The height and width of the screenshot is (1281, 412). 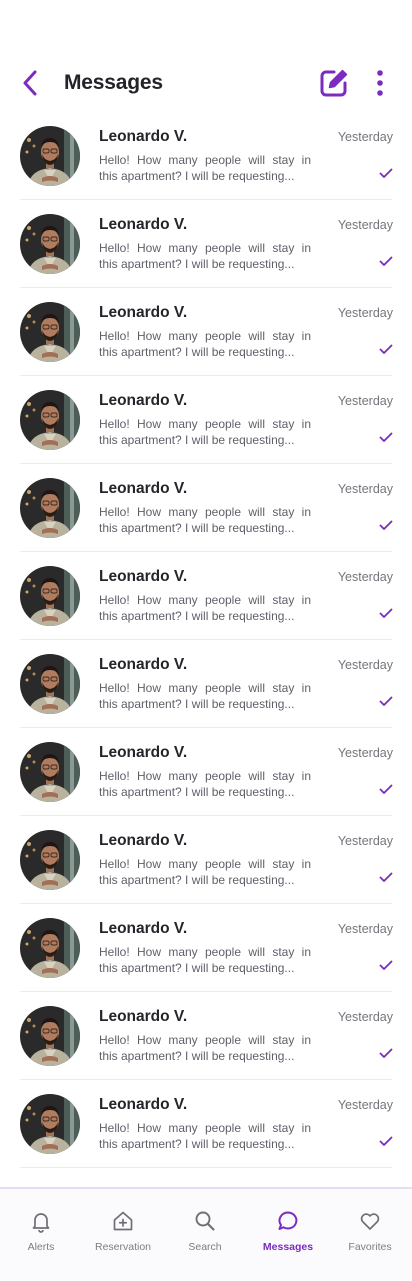 I want to click on divider, so click(x=206, y=1167).